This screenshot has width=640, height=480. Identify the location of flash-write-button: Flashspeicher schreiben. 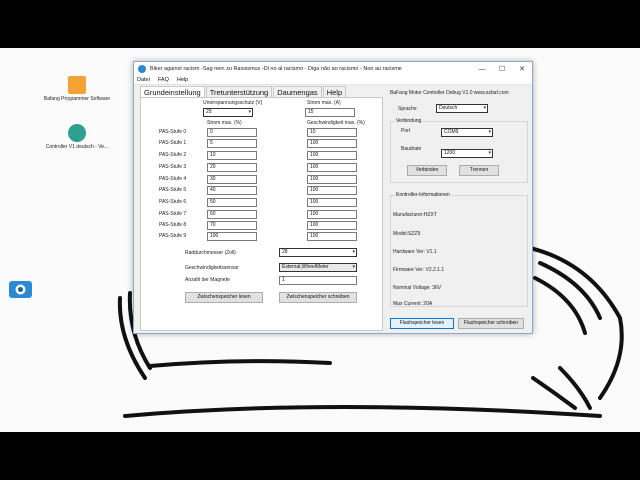
(491, 323).